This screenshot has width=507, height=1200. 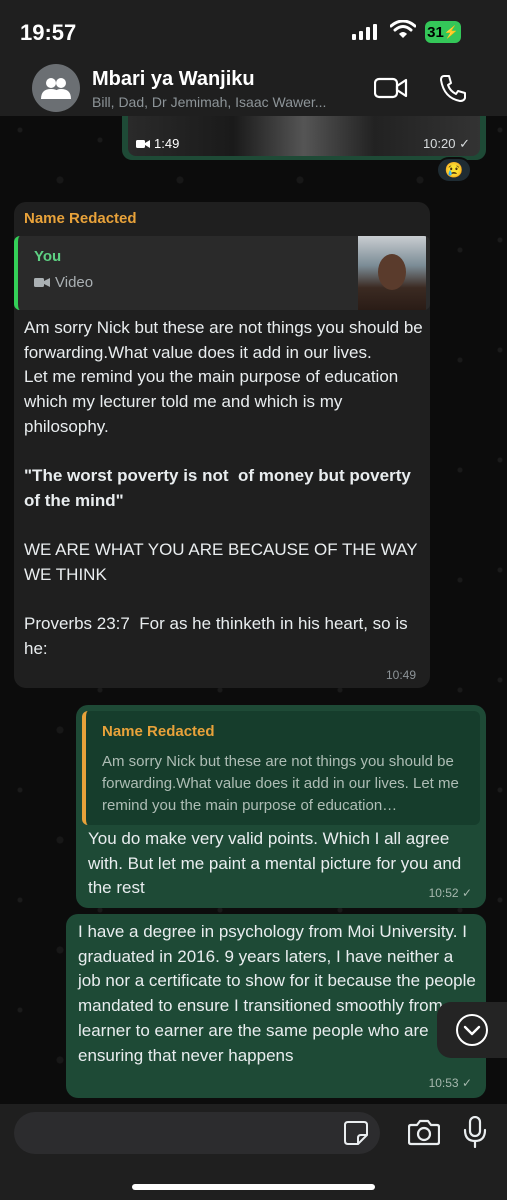 I want to click on message-time: 10:53 ✓, so click(x=450, y=1083).